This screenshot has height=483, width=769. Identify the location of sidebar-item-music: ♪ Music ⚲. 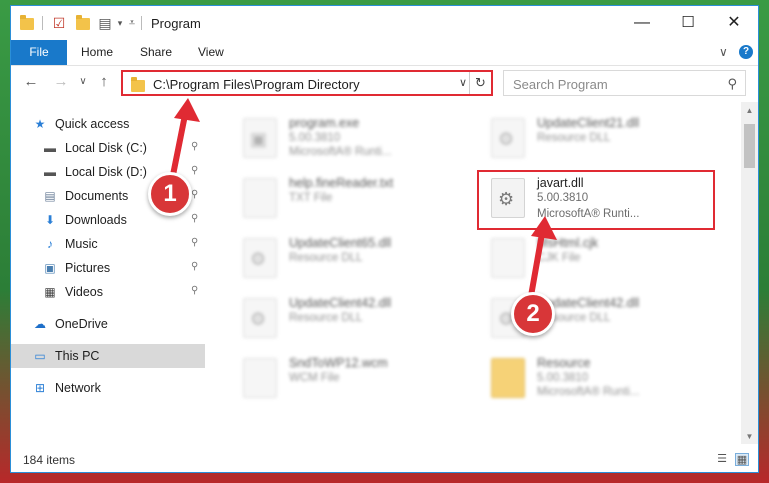
(108, 244).